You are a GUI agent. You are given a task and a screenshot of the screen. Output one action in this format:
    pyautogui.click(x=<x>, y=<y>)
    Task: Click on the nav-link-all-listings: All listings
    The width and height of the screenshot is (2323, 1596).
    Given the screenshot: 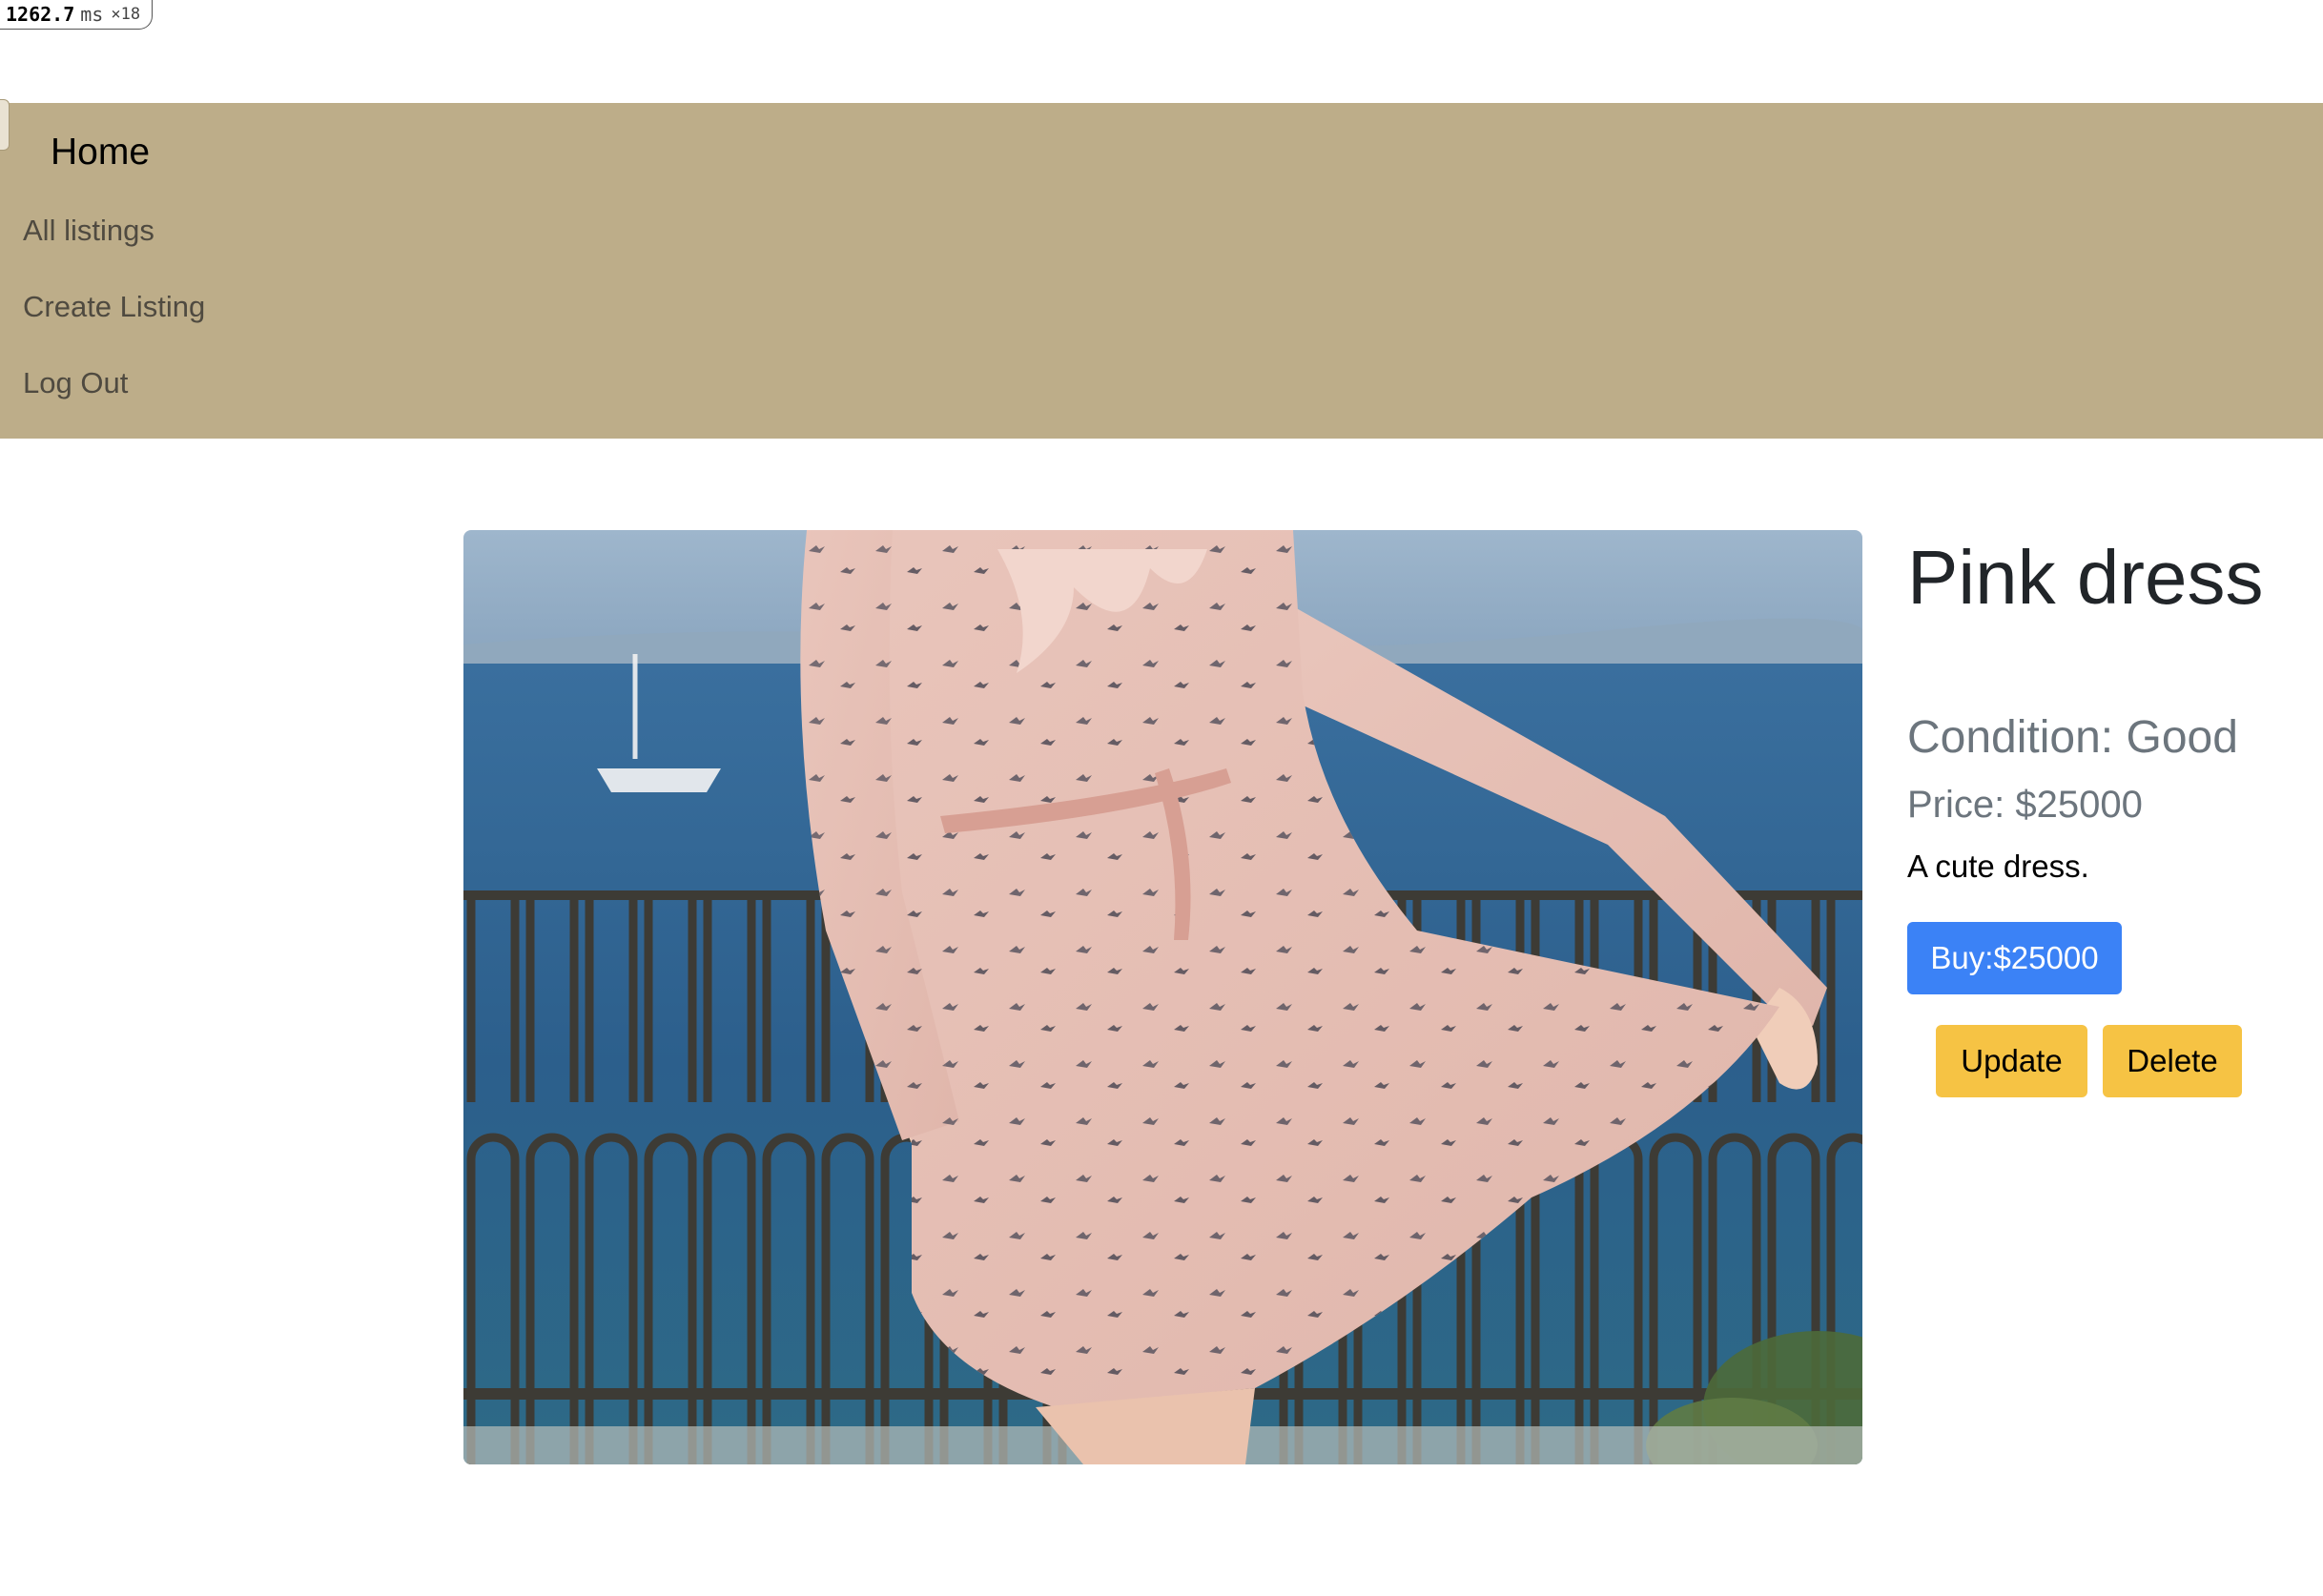 What is the action you would take?
    pyautogui.click(x=88, y=231)
    